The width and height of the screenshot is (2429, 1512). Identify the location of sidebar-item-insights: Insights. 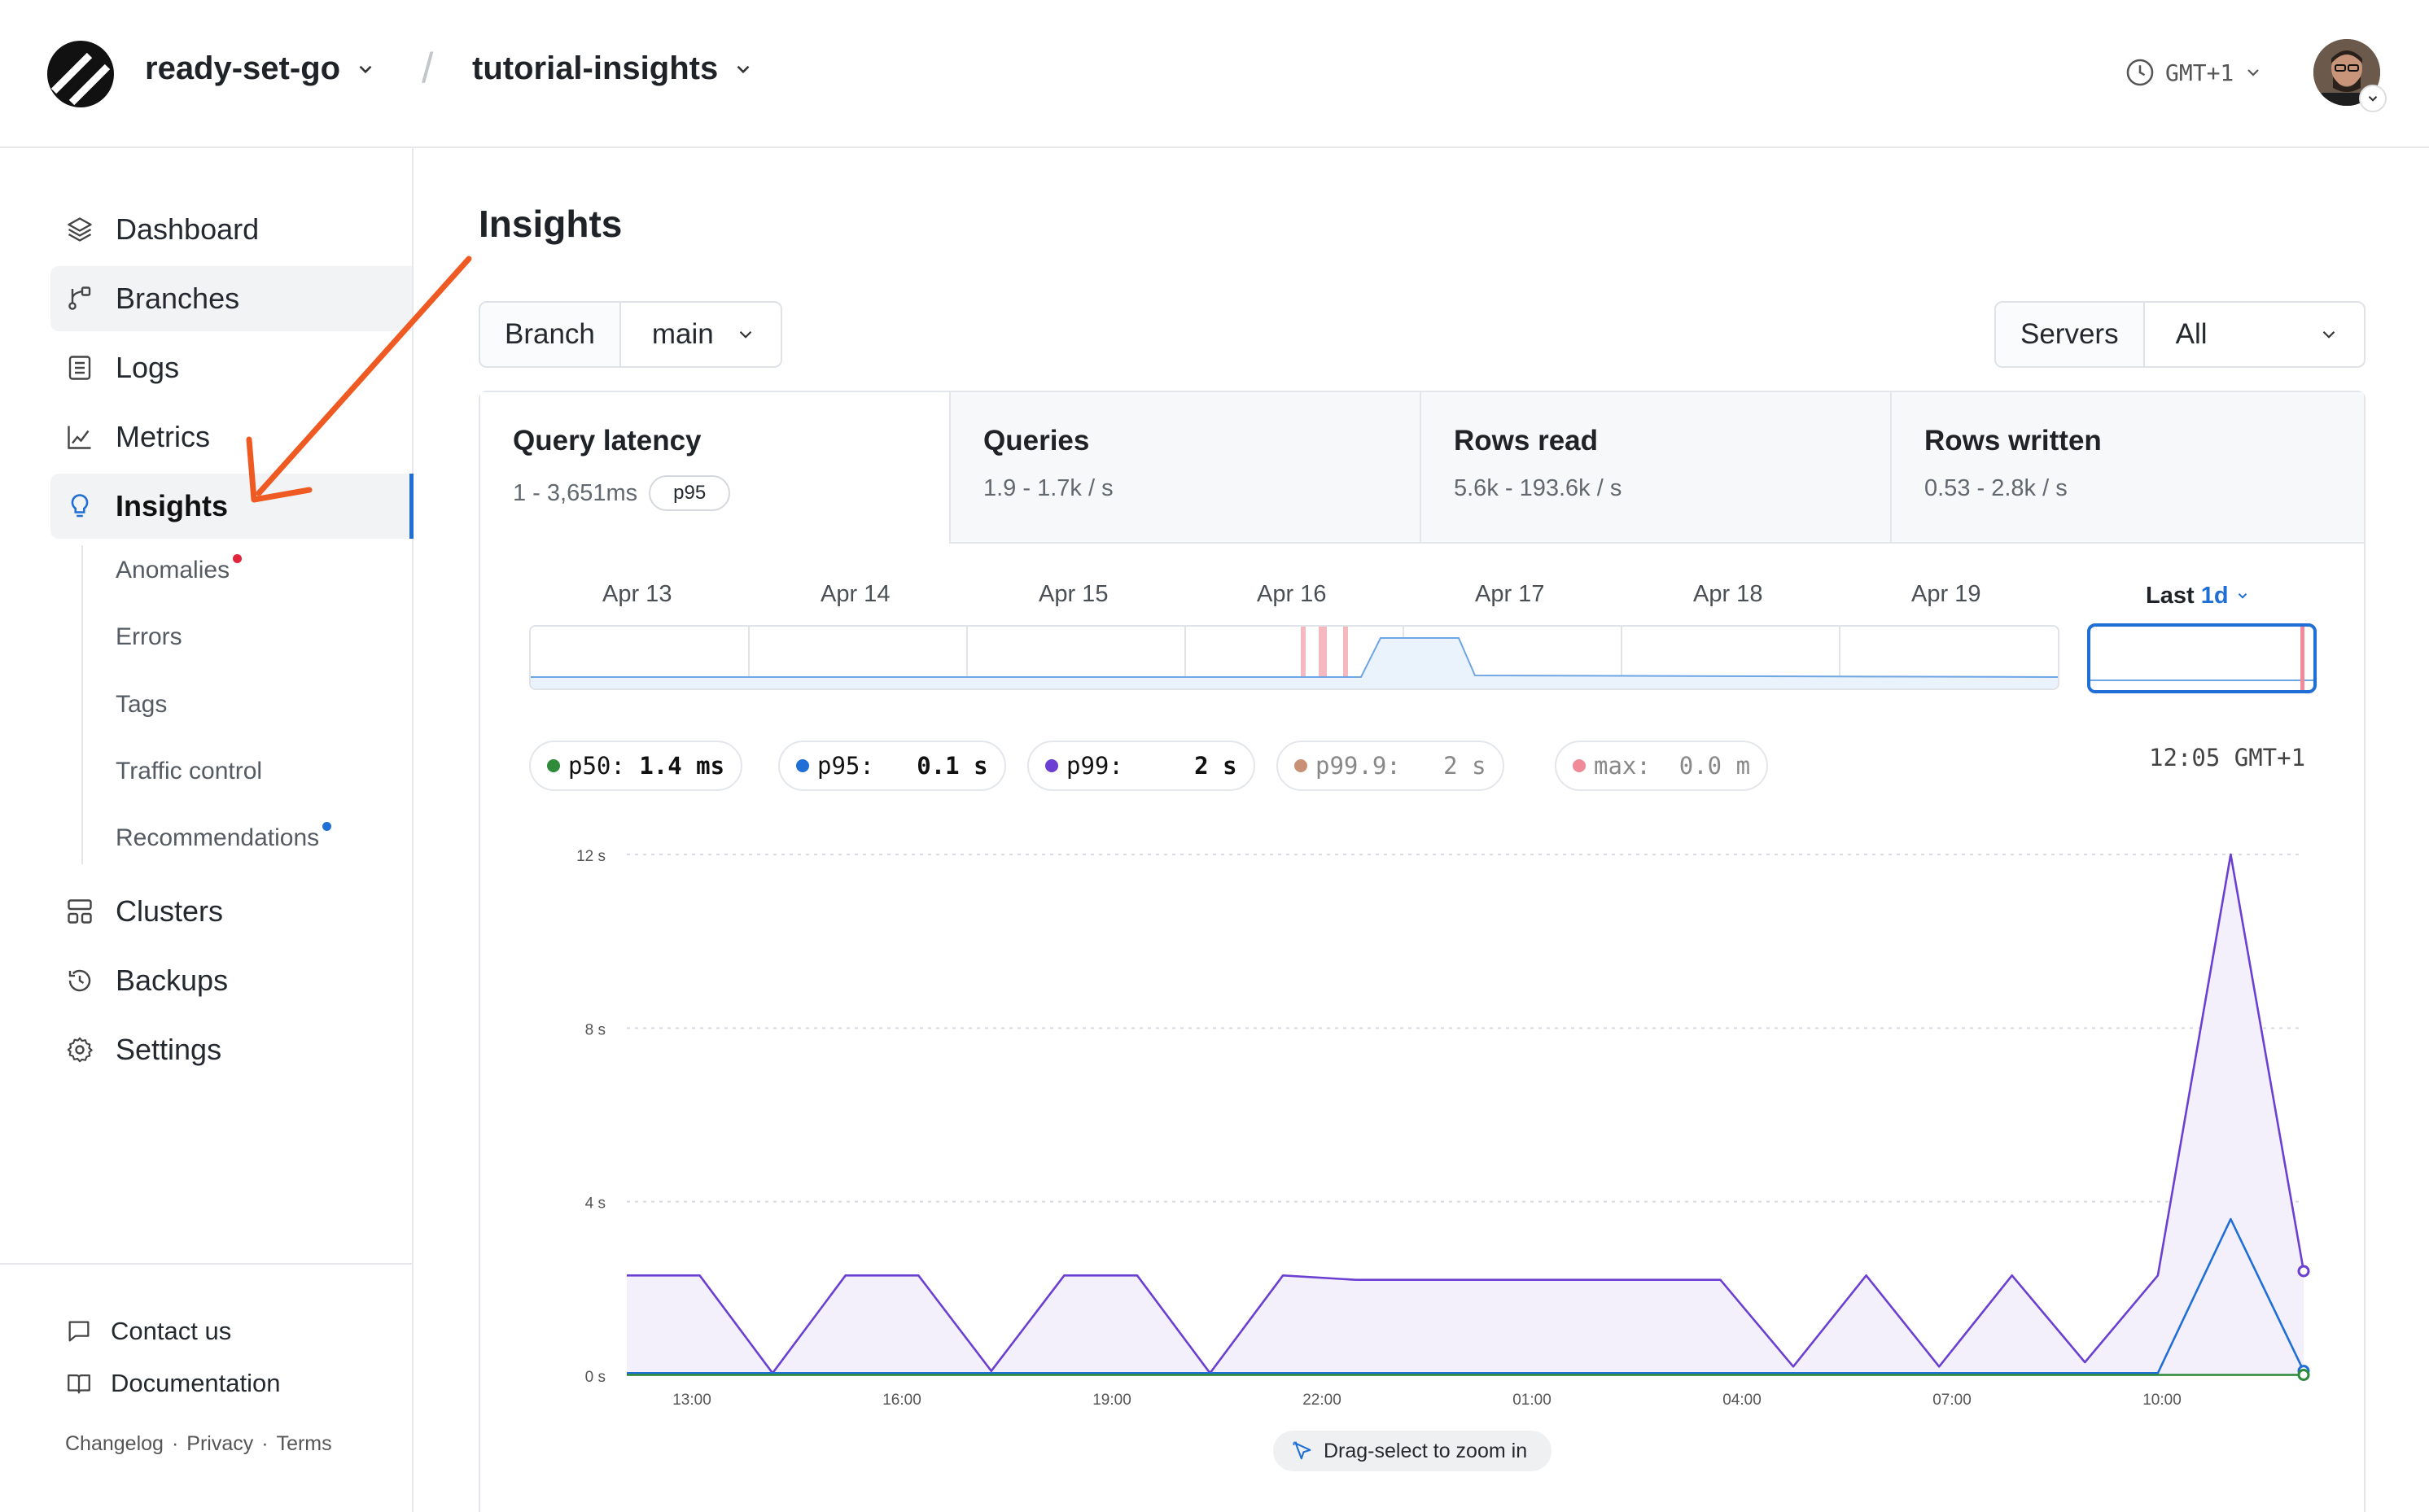
(232, 506).